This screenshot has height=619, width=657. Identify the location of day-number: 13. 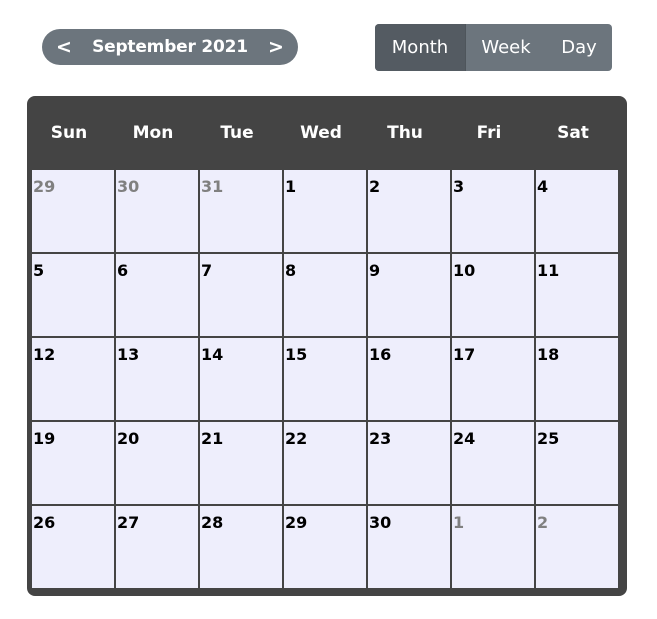
(128, 354).